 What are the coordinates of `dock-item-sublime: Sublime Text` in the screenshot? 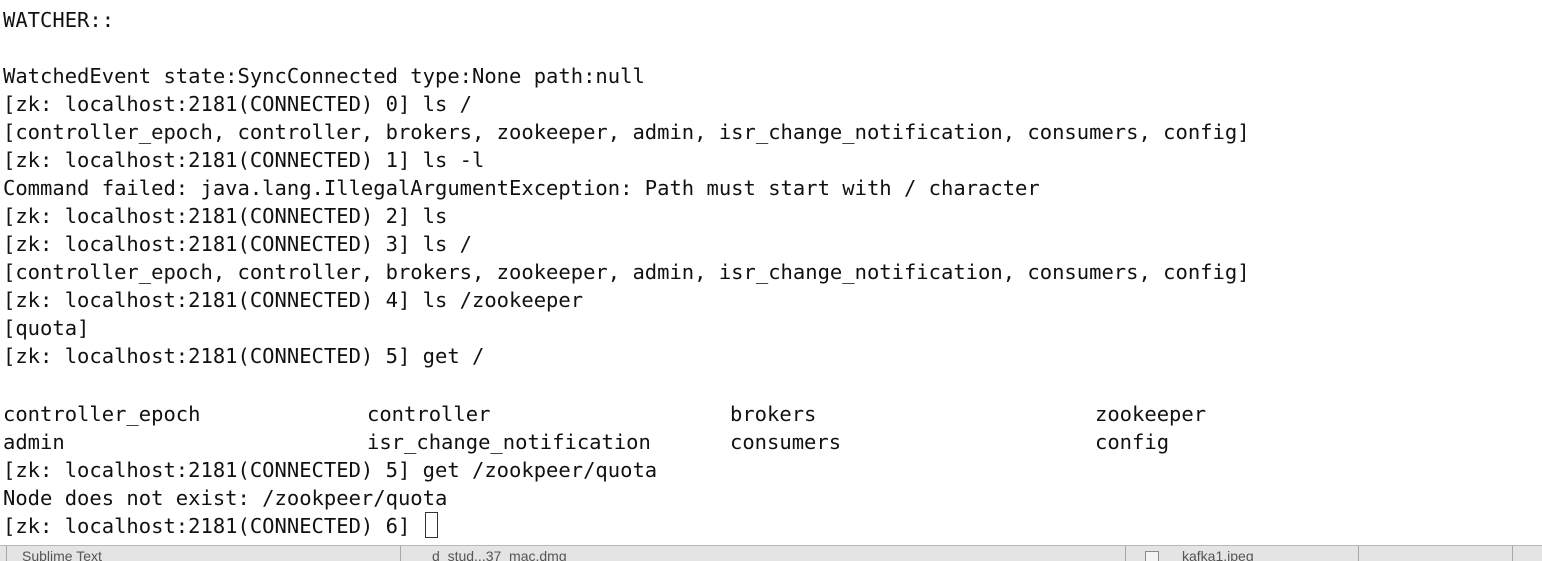 It's located at (62, 555).